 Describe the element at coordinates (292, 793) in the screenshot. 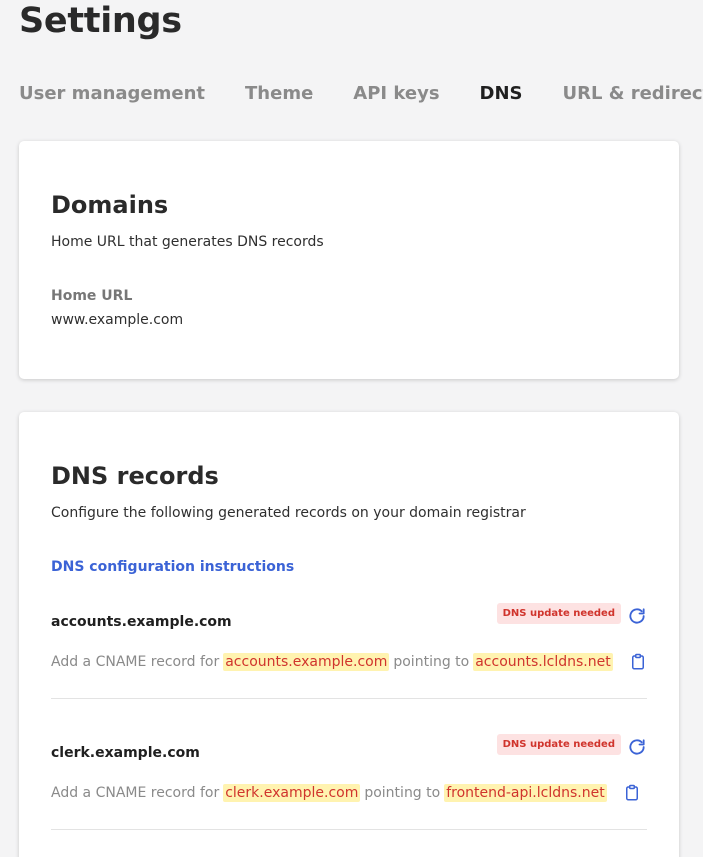

I see `record-host: clerk.example.com` at that location.